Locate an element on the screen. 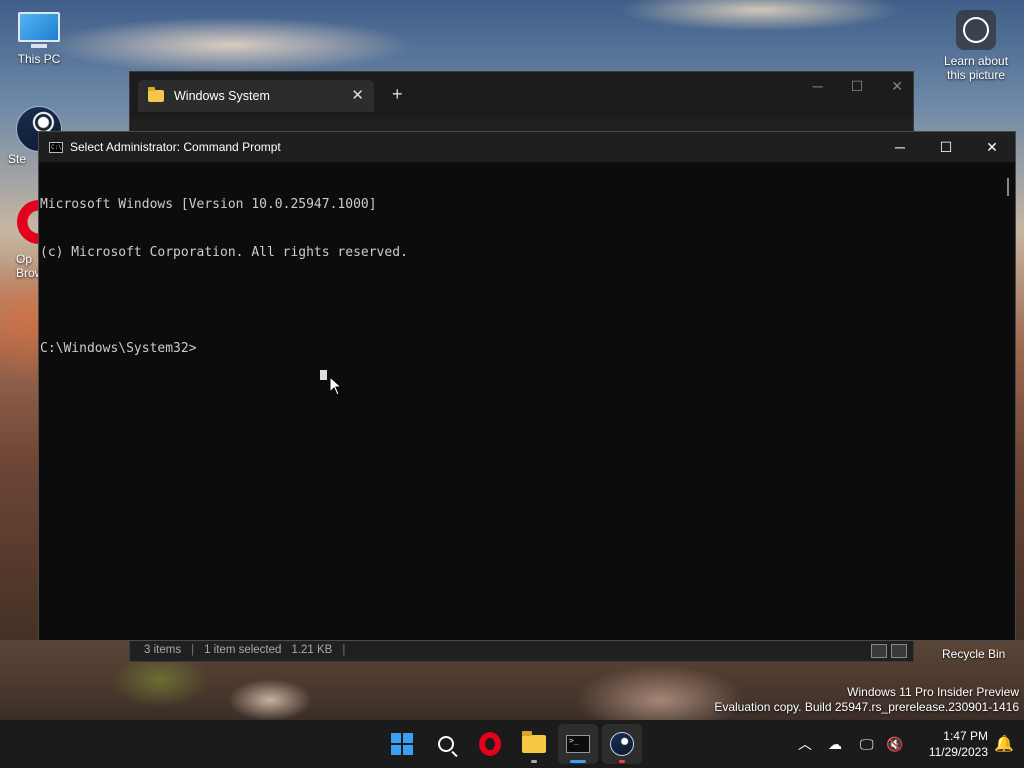 The height and width of the screenshot is (768, 1024). search-icon is located at coordinates (446, 744).